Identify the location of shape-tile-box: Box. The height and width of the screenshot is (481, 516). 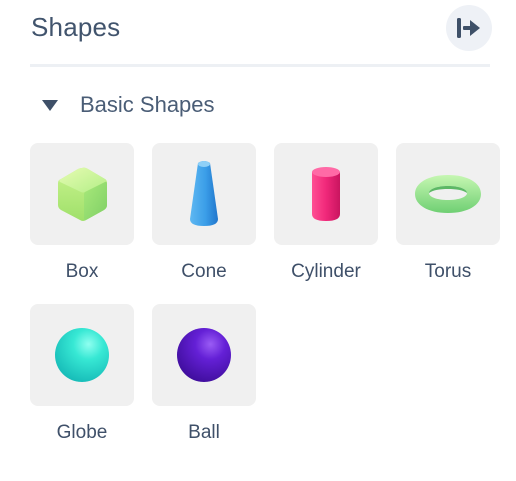
(82, 213).